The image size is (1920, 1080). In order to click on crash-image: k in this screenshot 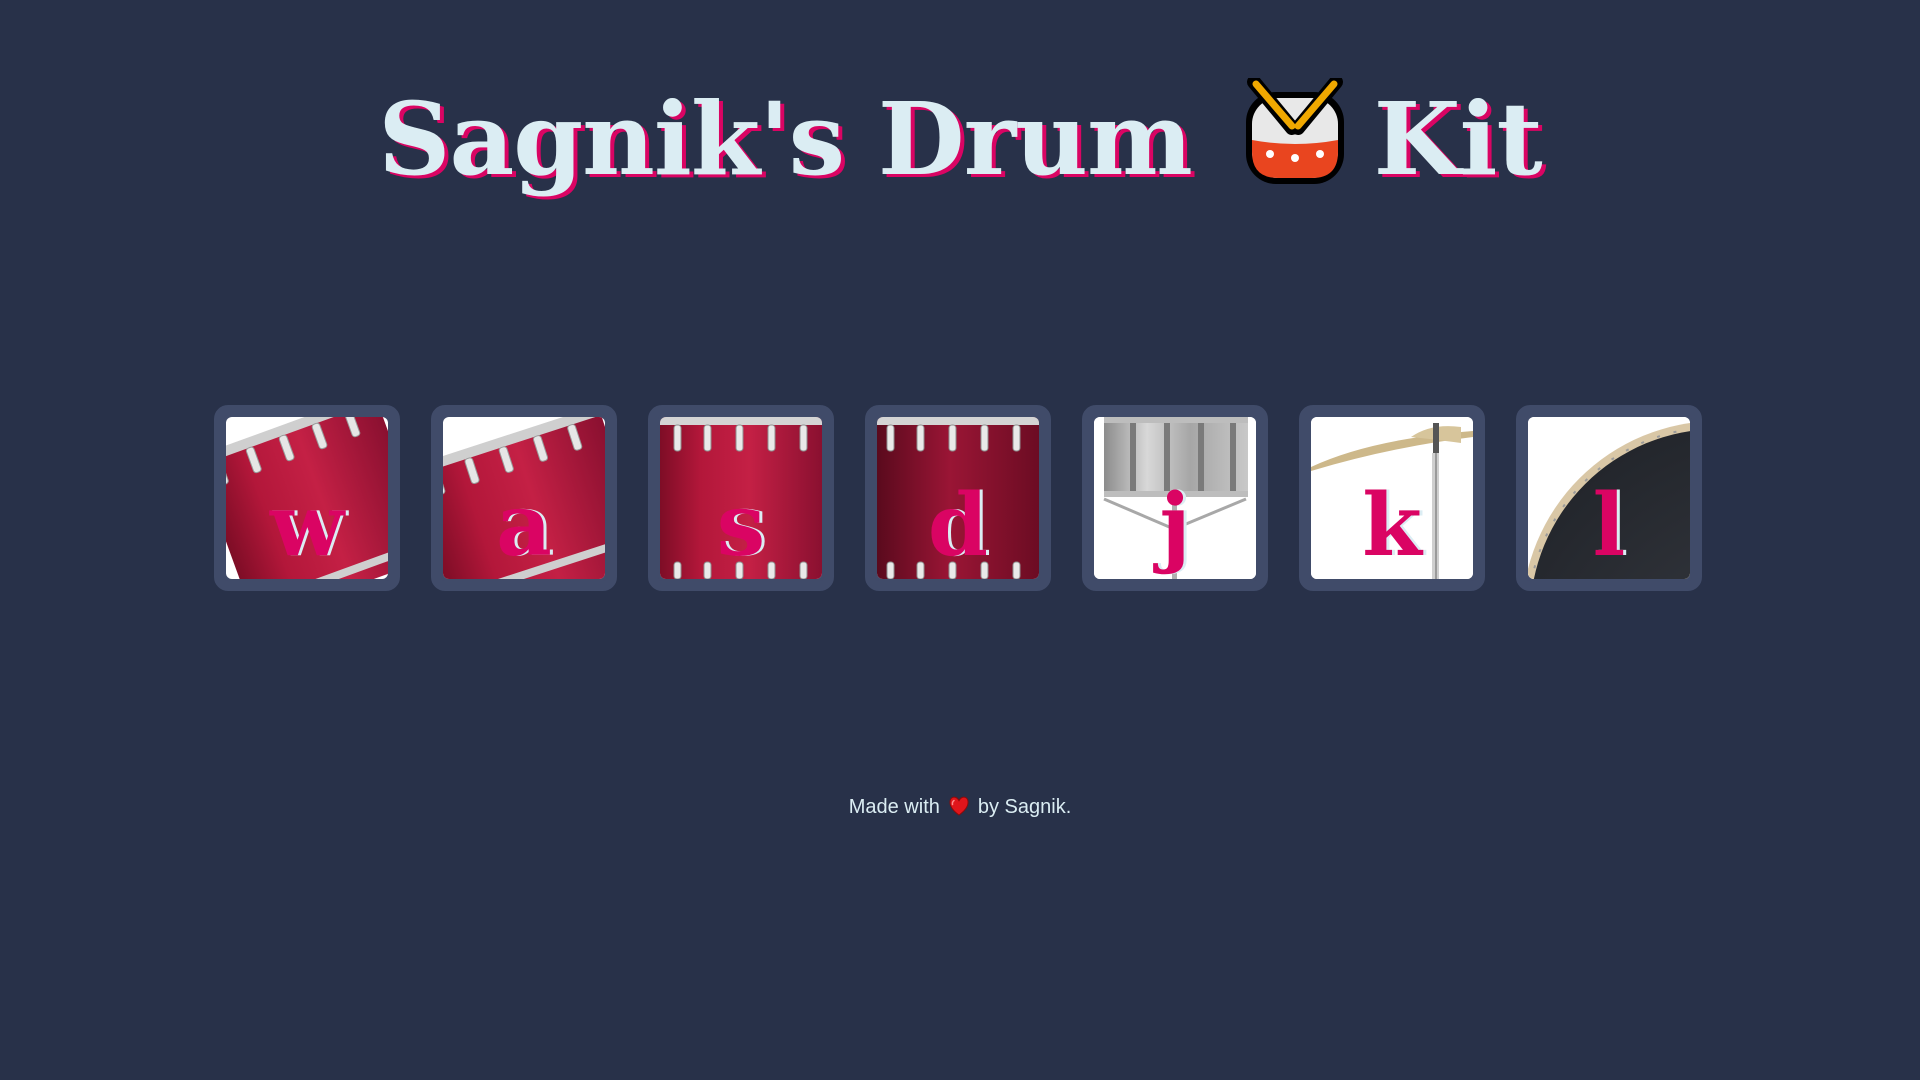, I will do `click(1392, 498)`.